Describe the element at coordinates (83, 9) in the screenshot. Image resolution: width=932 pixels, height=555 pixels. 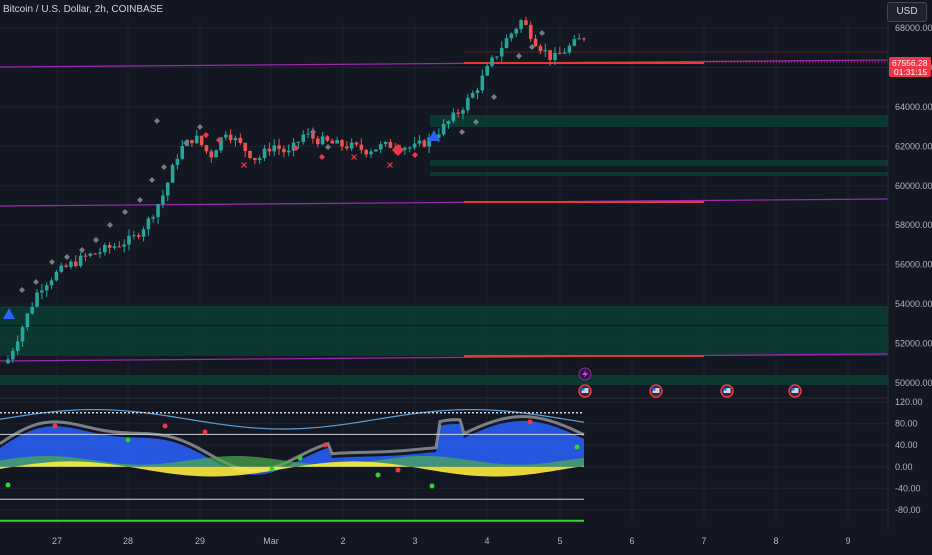
I see `chart-title: Bitcoin / U.S. Dollar, 2h, COINBASE` at that location.